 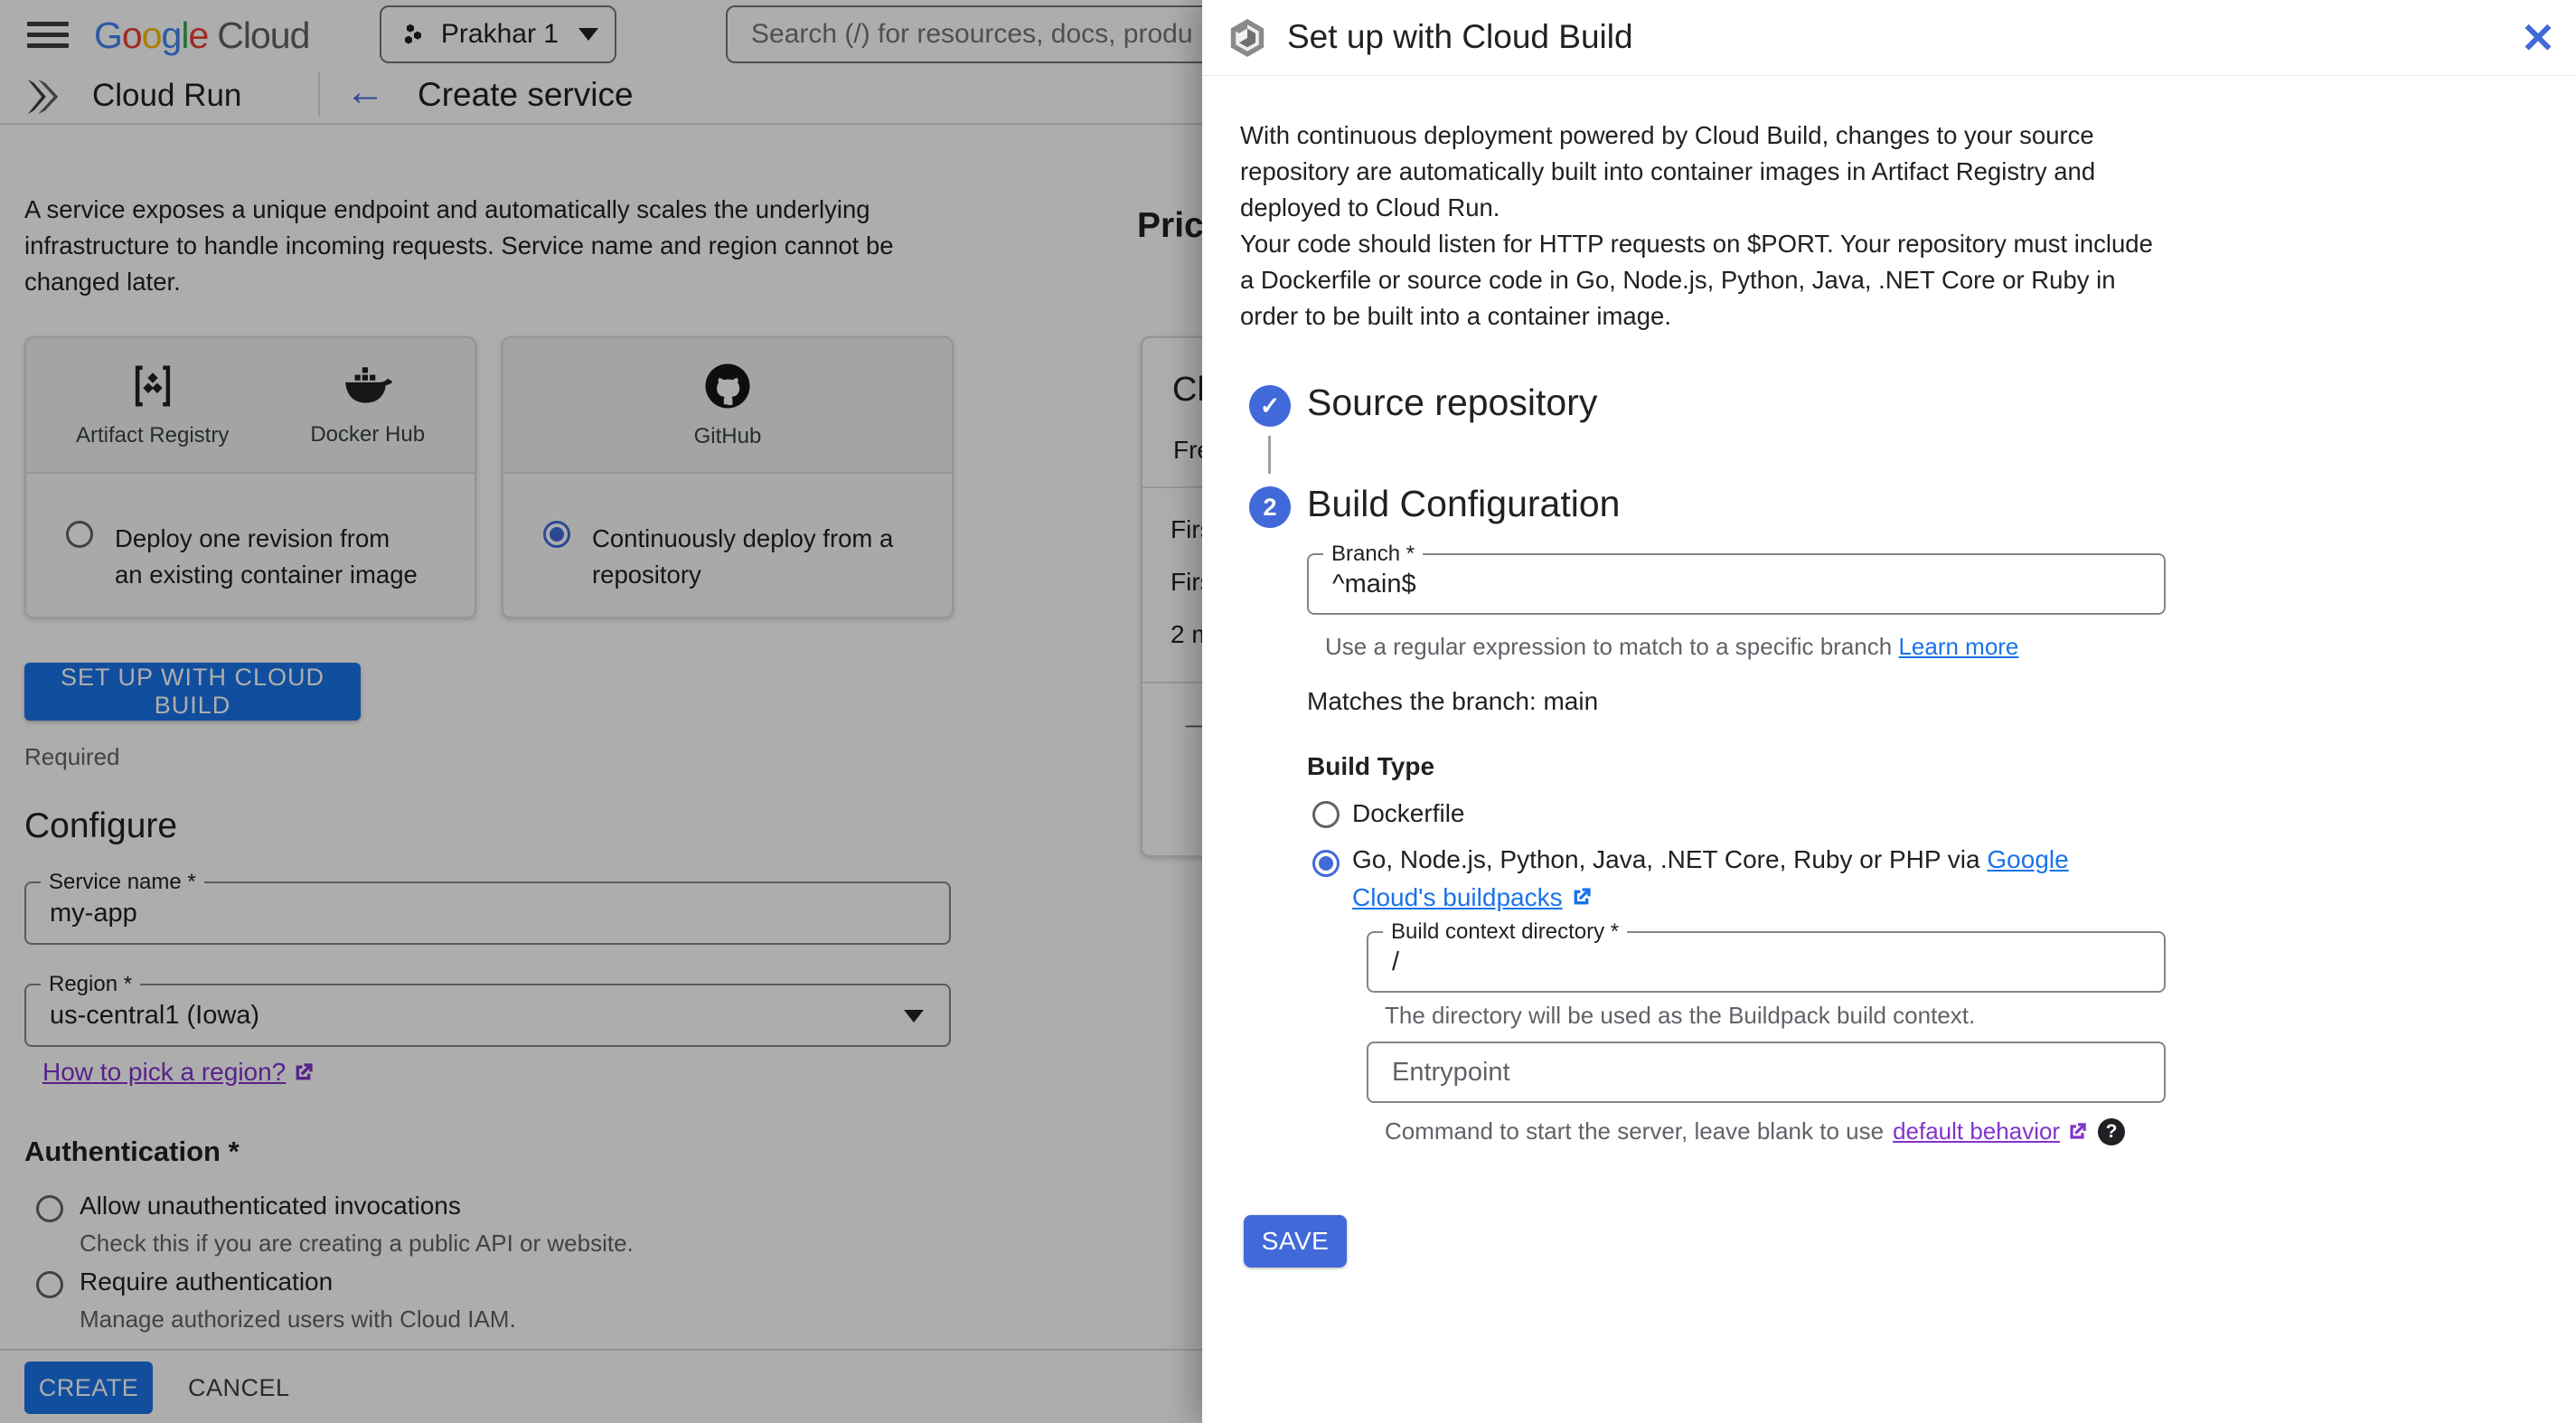 What do you see at coordinates (2538, 38) in the screenshot?
I see `close-icon: ✕` at bounding box center [2538, 38].